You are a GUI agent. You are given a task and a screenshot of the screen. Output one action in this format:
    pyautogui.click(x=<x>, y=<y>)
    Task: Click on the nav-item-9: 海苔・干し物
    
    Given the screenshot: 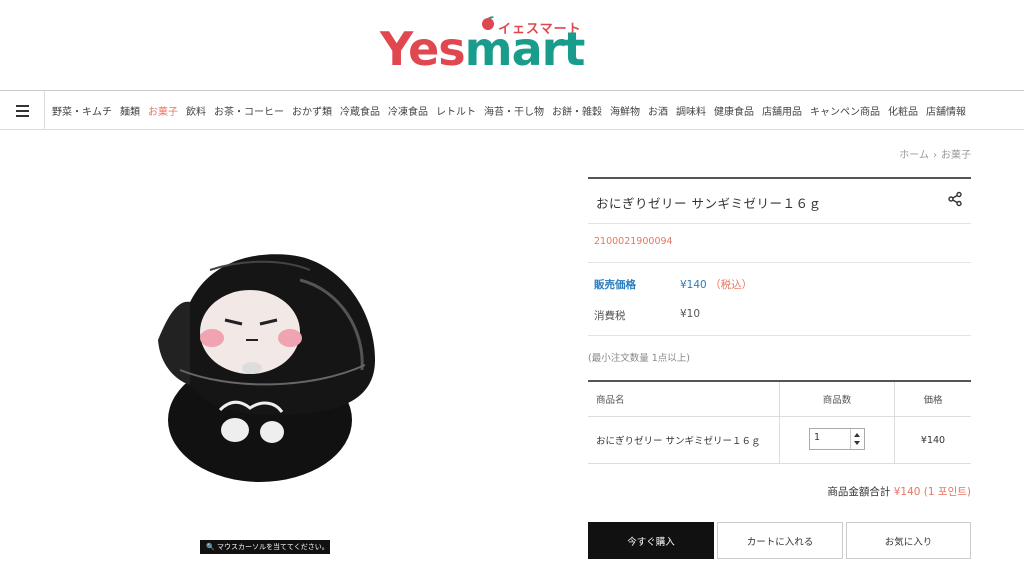 What is the action you would take?
    pyautogui.click(x=514, y=110)
    